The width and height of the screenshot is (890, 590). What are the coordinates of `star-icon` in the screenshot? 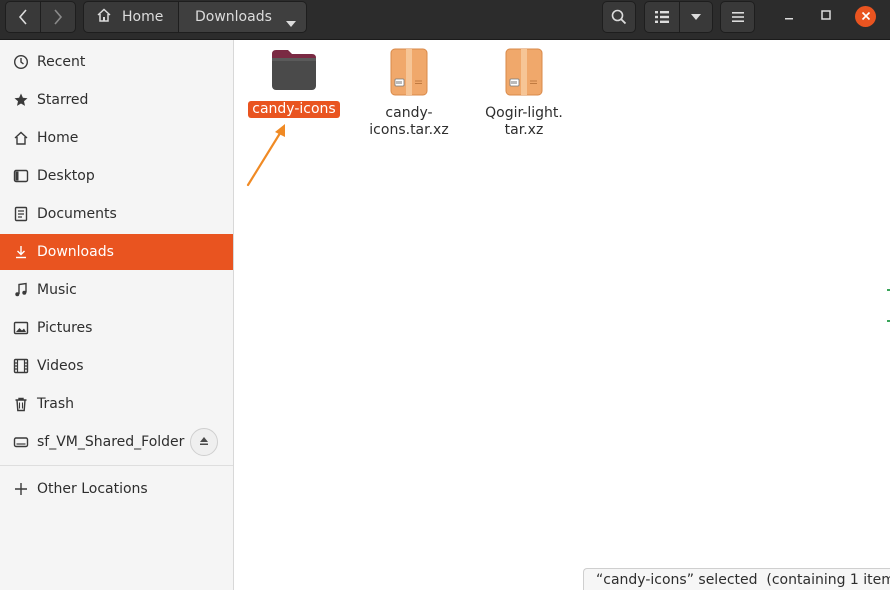 It's located at (21, 100).